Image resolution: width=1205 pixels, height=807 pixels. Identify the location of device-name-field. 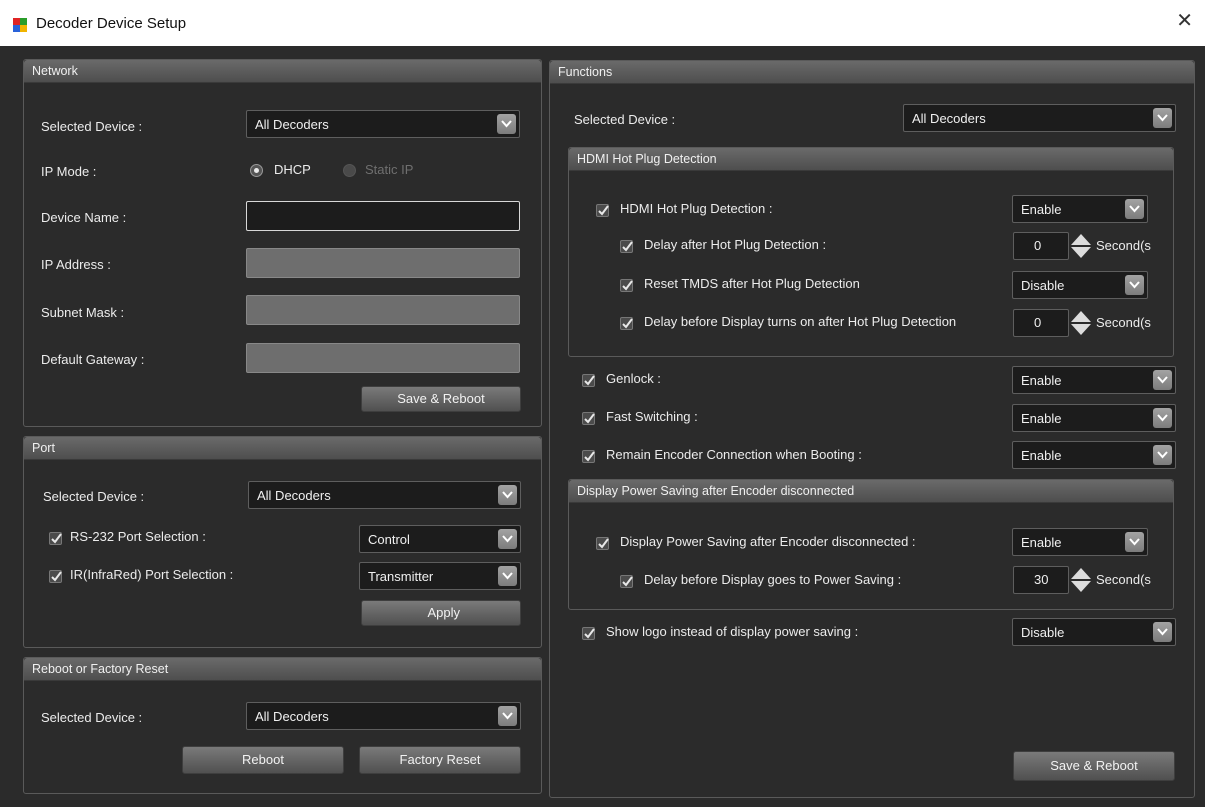
(383, 216).